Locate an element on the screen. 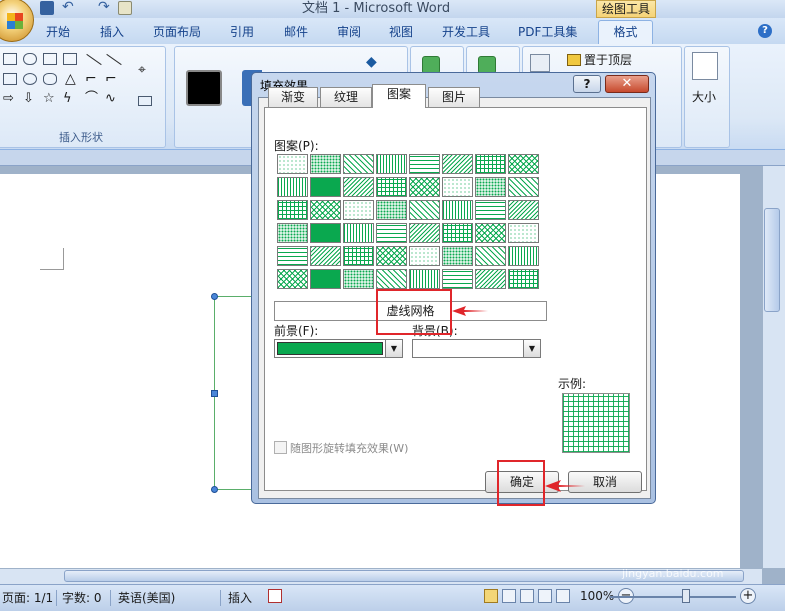 The width and height of the screenshot is (785, 611). lightning-icon: ϟ is located at coordinates (67, 98).